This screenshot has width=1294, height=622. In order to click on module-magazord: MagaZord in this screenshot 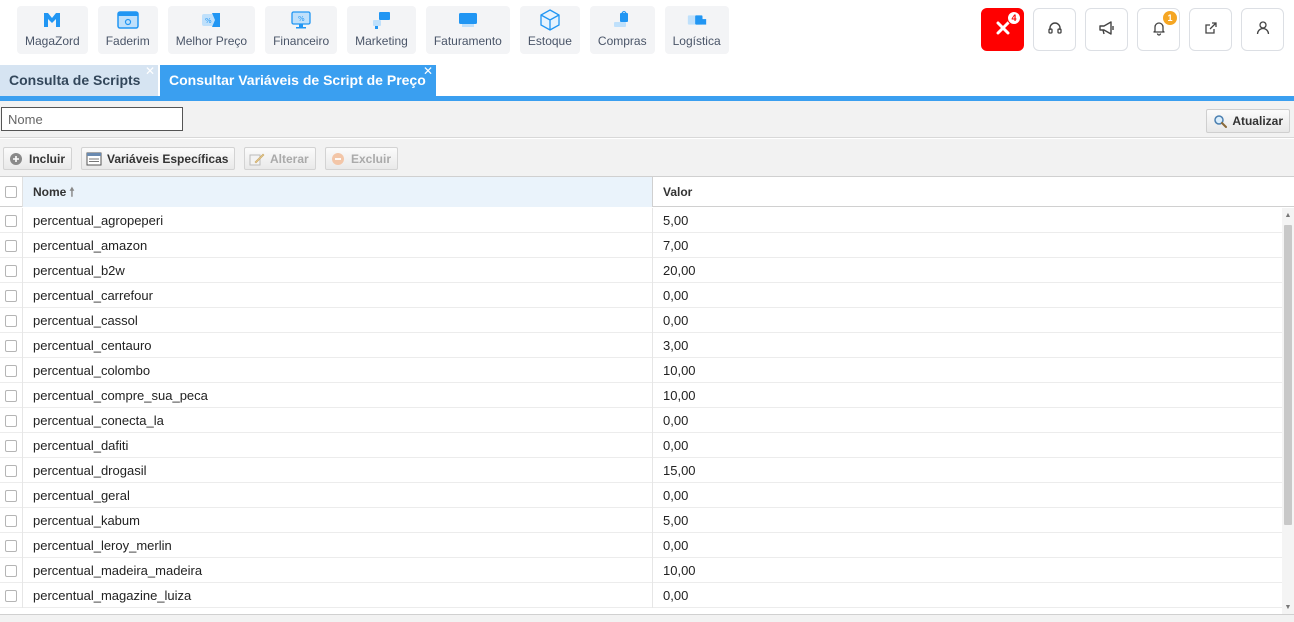, I will do `click(52, 30)`.